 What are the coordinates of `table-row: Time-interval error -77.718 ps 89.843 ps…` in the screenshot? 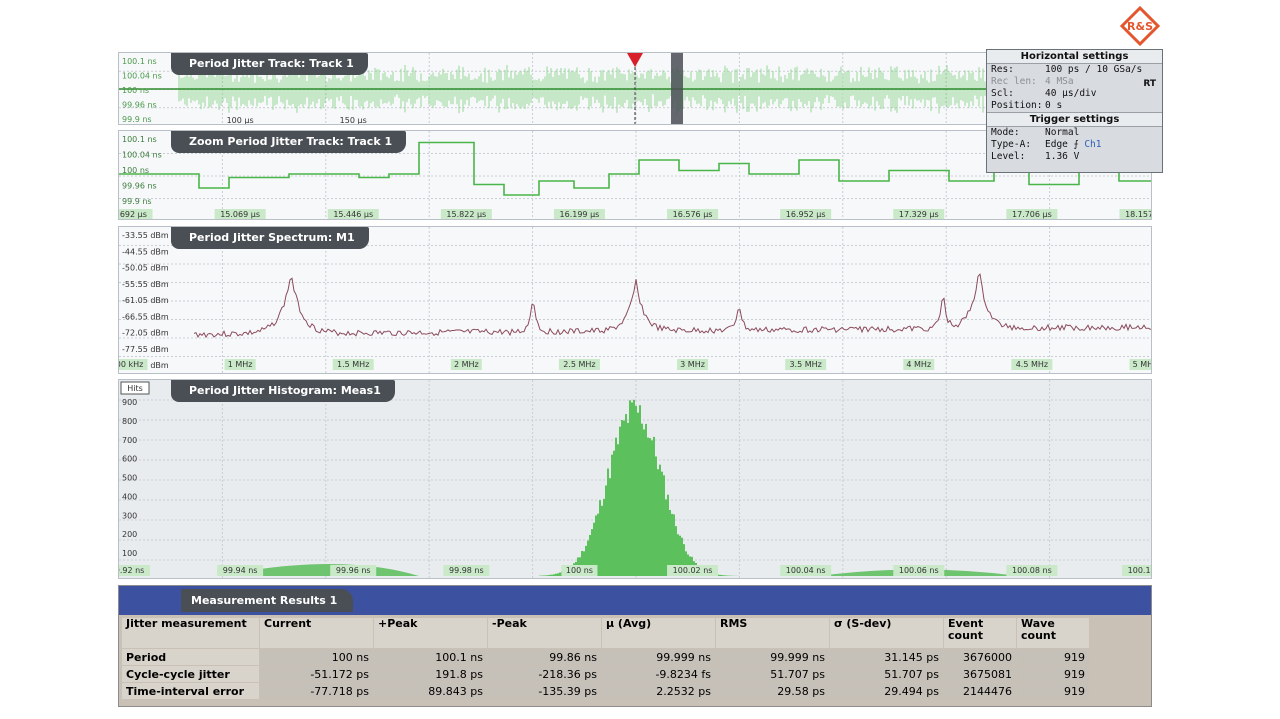 It's located at (605, 691).